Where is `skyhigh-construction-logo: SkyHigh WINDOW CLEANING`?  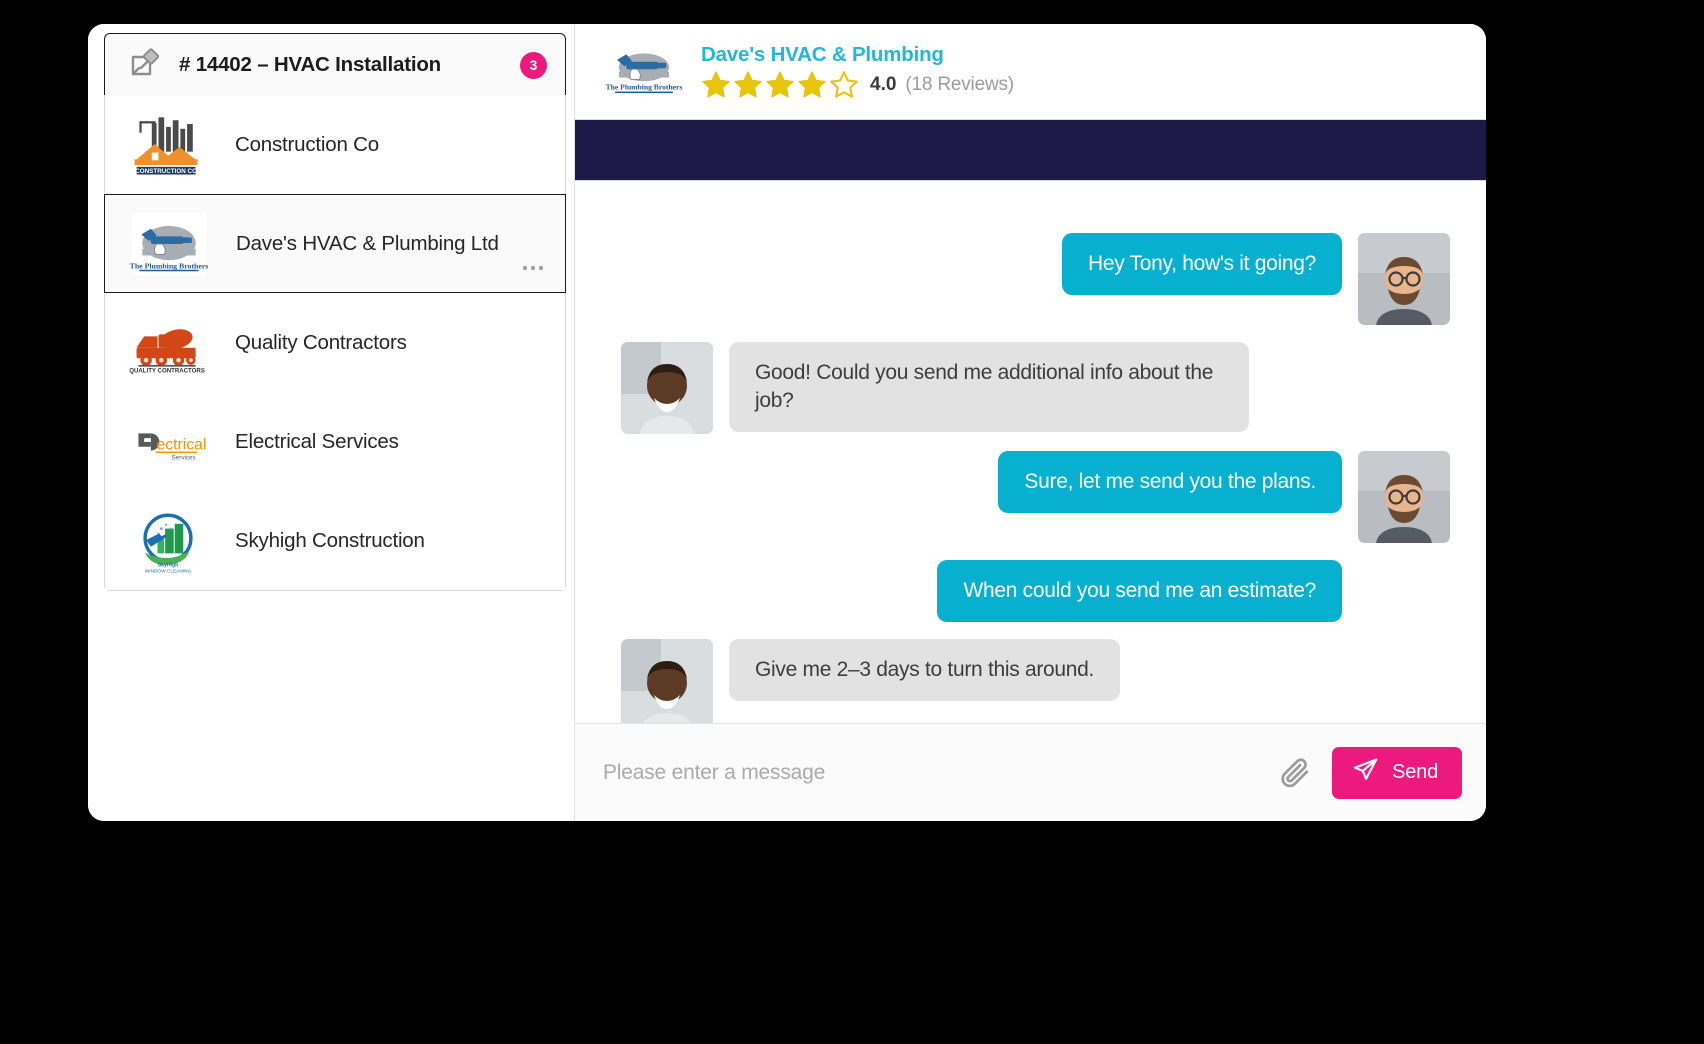 skyhigh-construction-logo: SkyHigh WINDOW CLEANING is located at coordinates (168, 541).